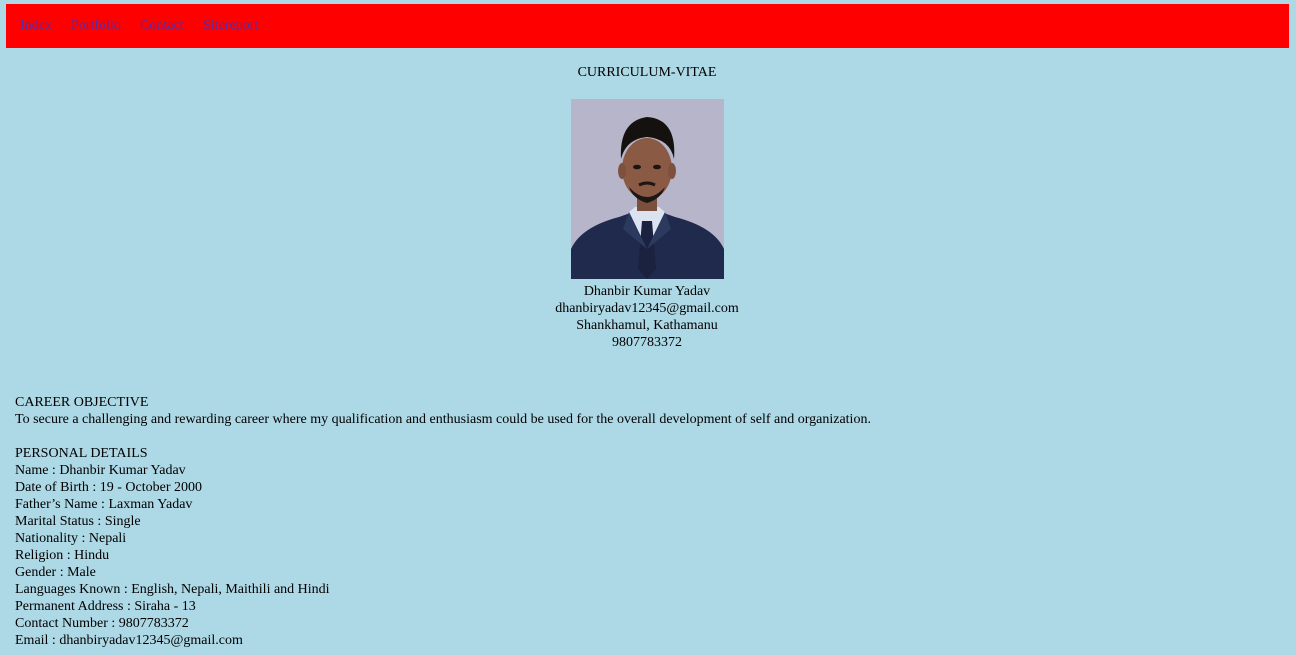 Image resolution: width=1296 pixels, height=655 pixels. I want to click on cv-name: Dhanbir Kumar Yadav, so click(647, 291).